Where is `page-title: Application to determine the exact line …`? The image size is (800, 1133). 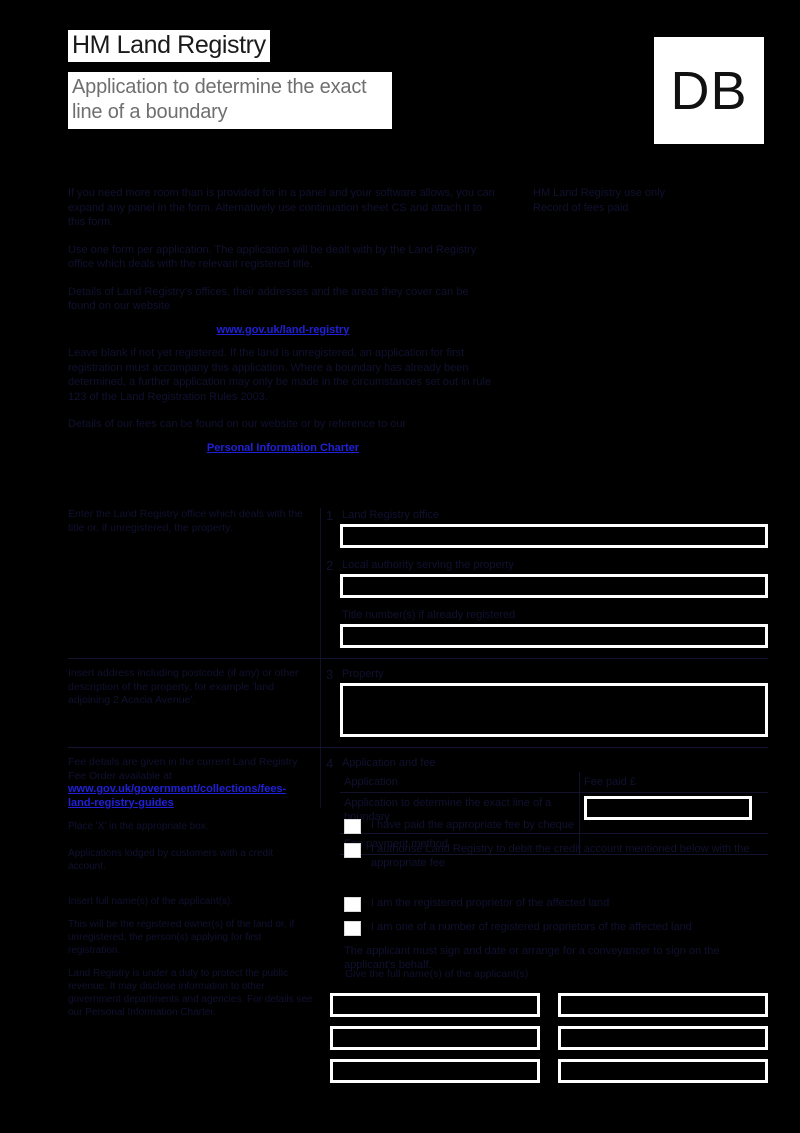
page-title: Application to determine the exact line … is located at coordinates (230, 100).